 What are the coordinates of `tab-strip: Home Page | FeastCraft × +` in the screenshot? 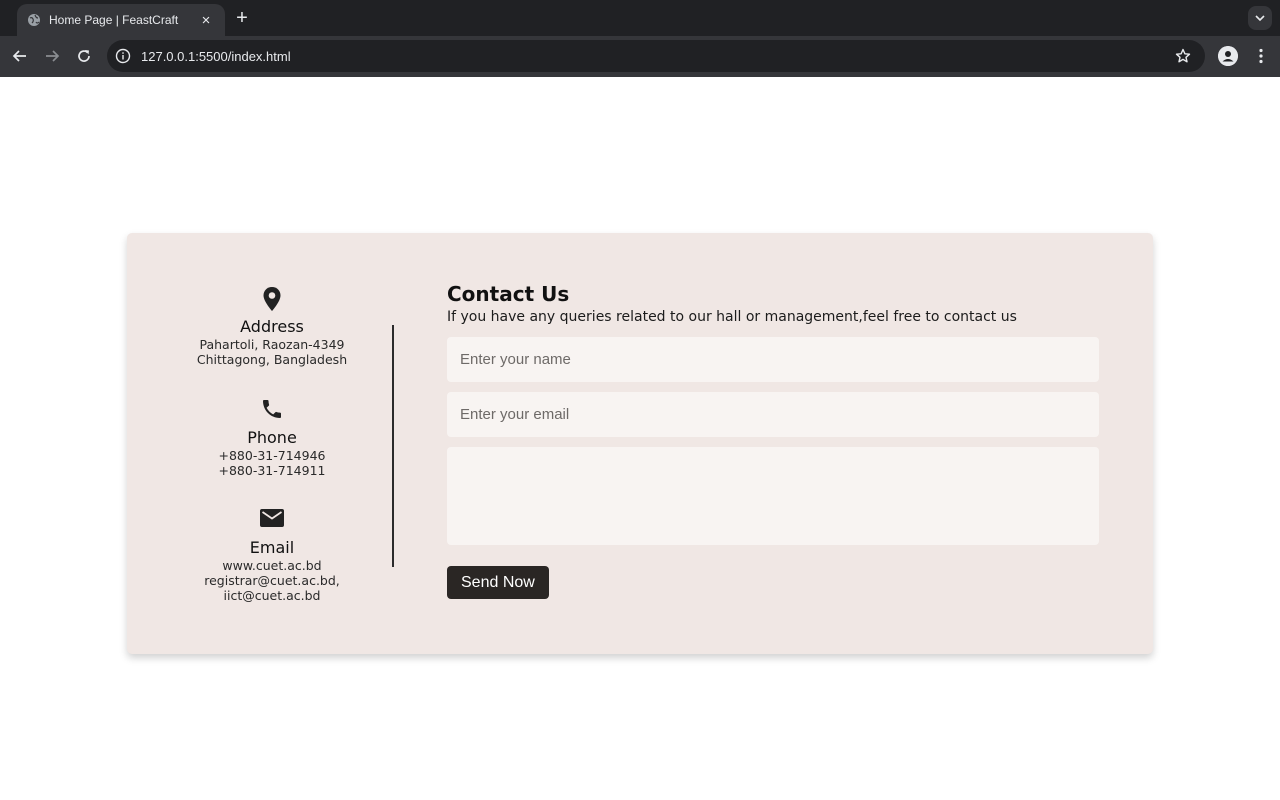 It's located at (640, 18).